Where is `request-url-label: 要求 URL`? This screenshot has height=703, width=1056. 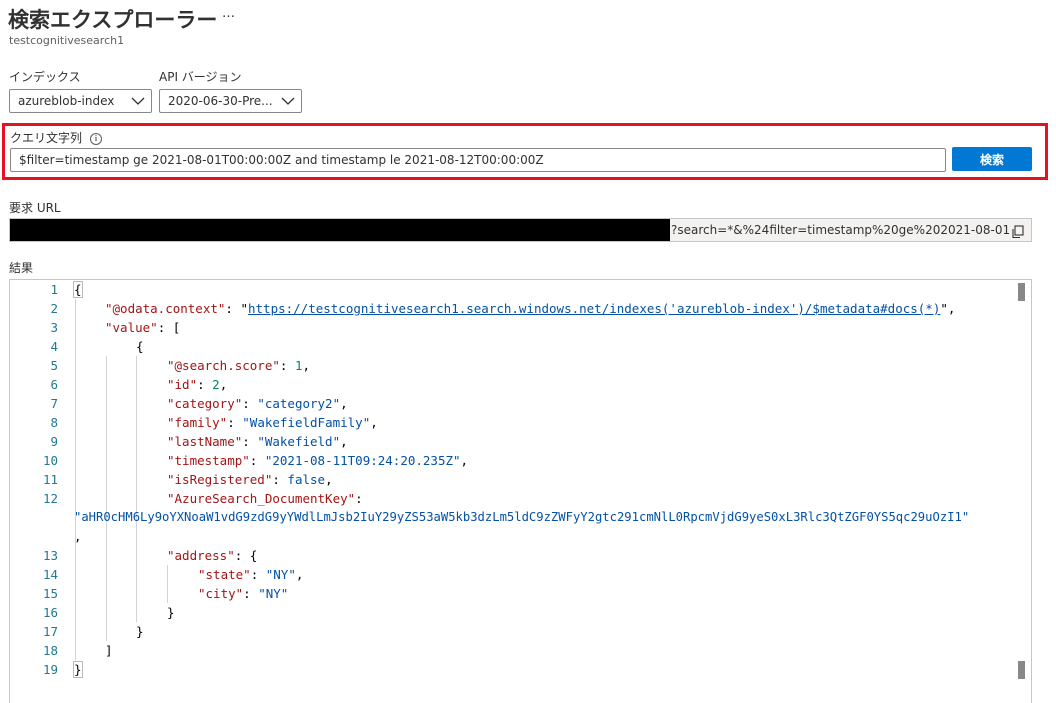
request-url-label: 要求 URL is located at coordinates (35, 208).